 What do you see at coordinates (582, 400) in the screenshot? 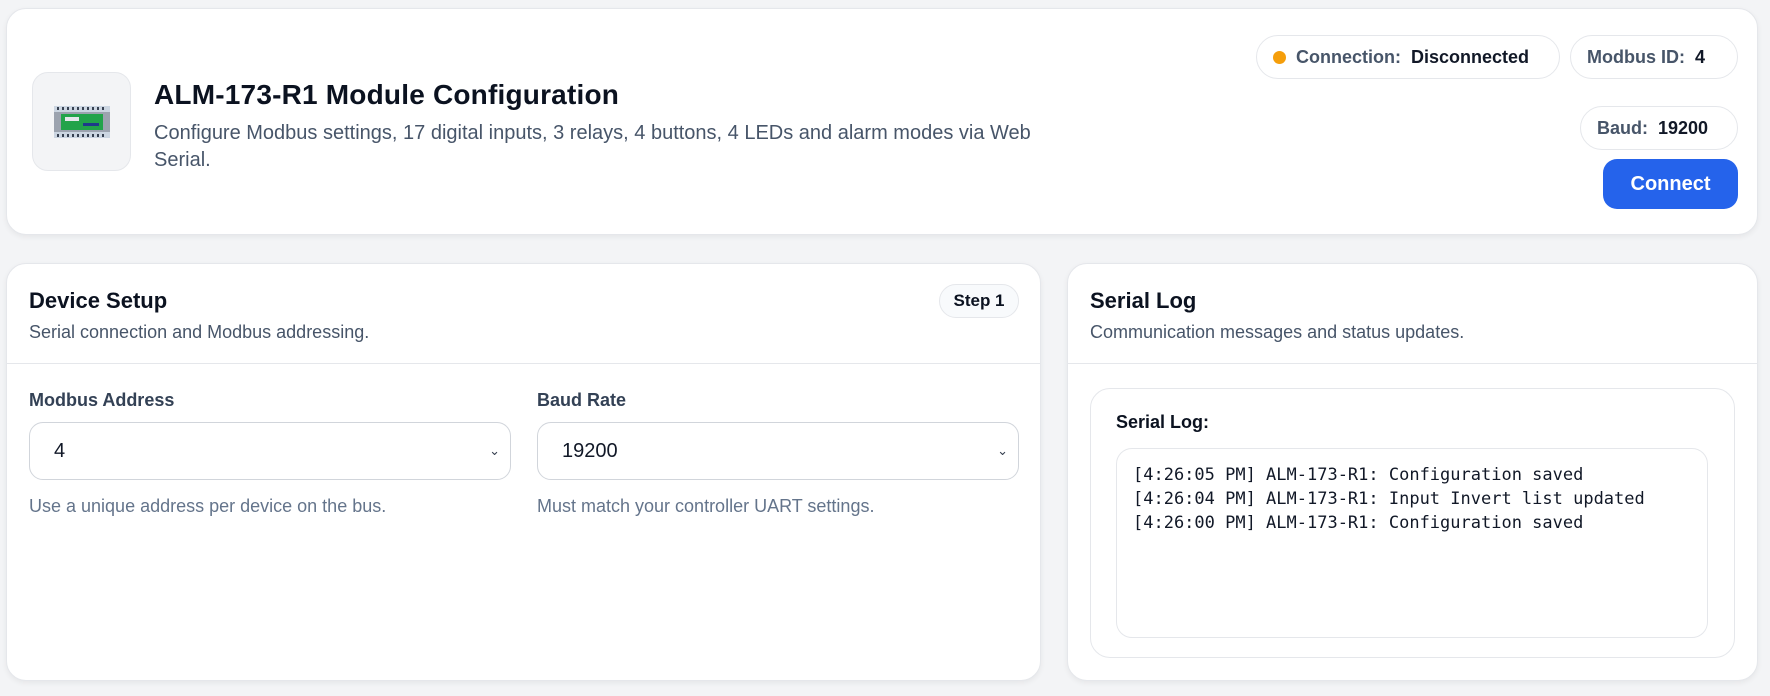
I see `baud-rate-label: Baud Rate` at bounding box center [582, 400].